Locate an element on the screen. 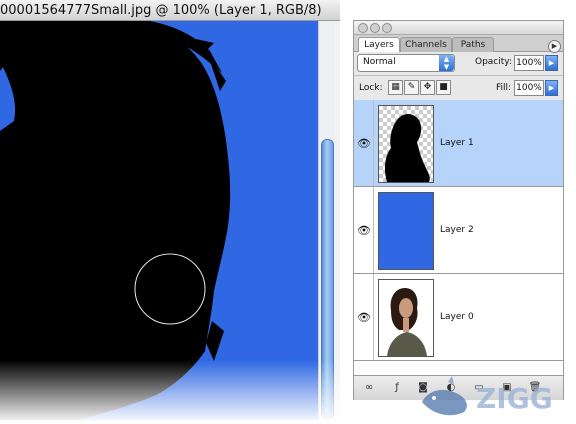 The image size is (576, 424). watermark-logo: ZIGG is located at coordinates (496, 396).